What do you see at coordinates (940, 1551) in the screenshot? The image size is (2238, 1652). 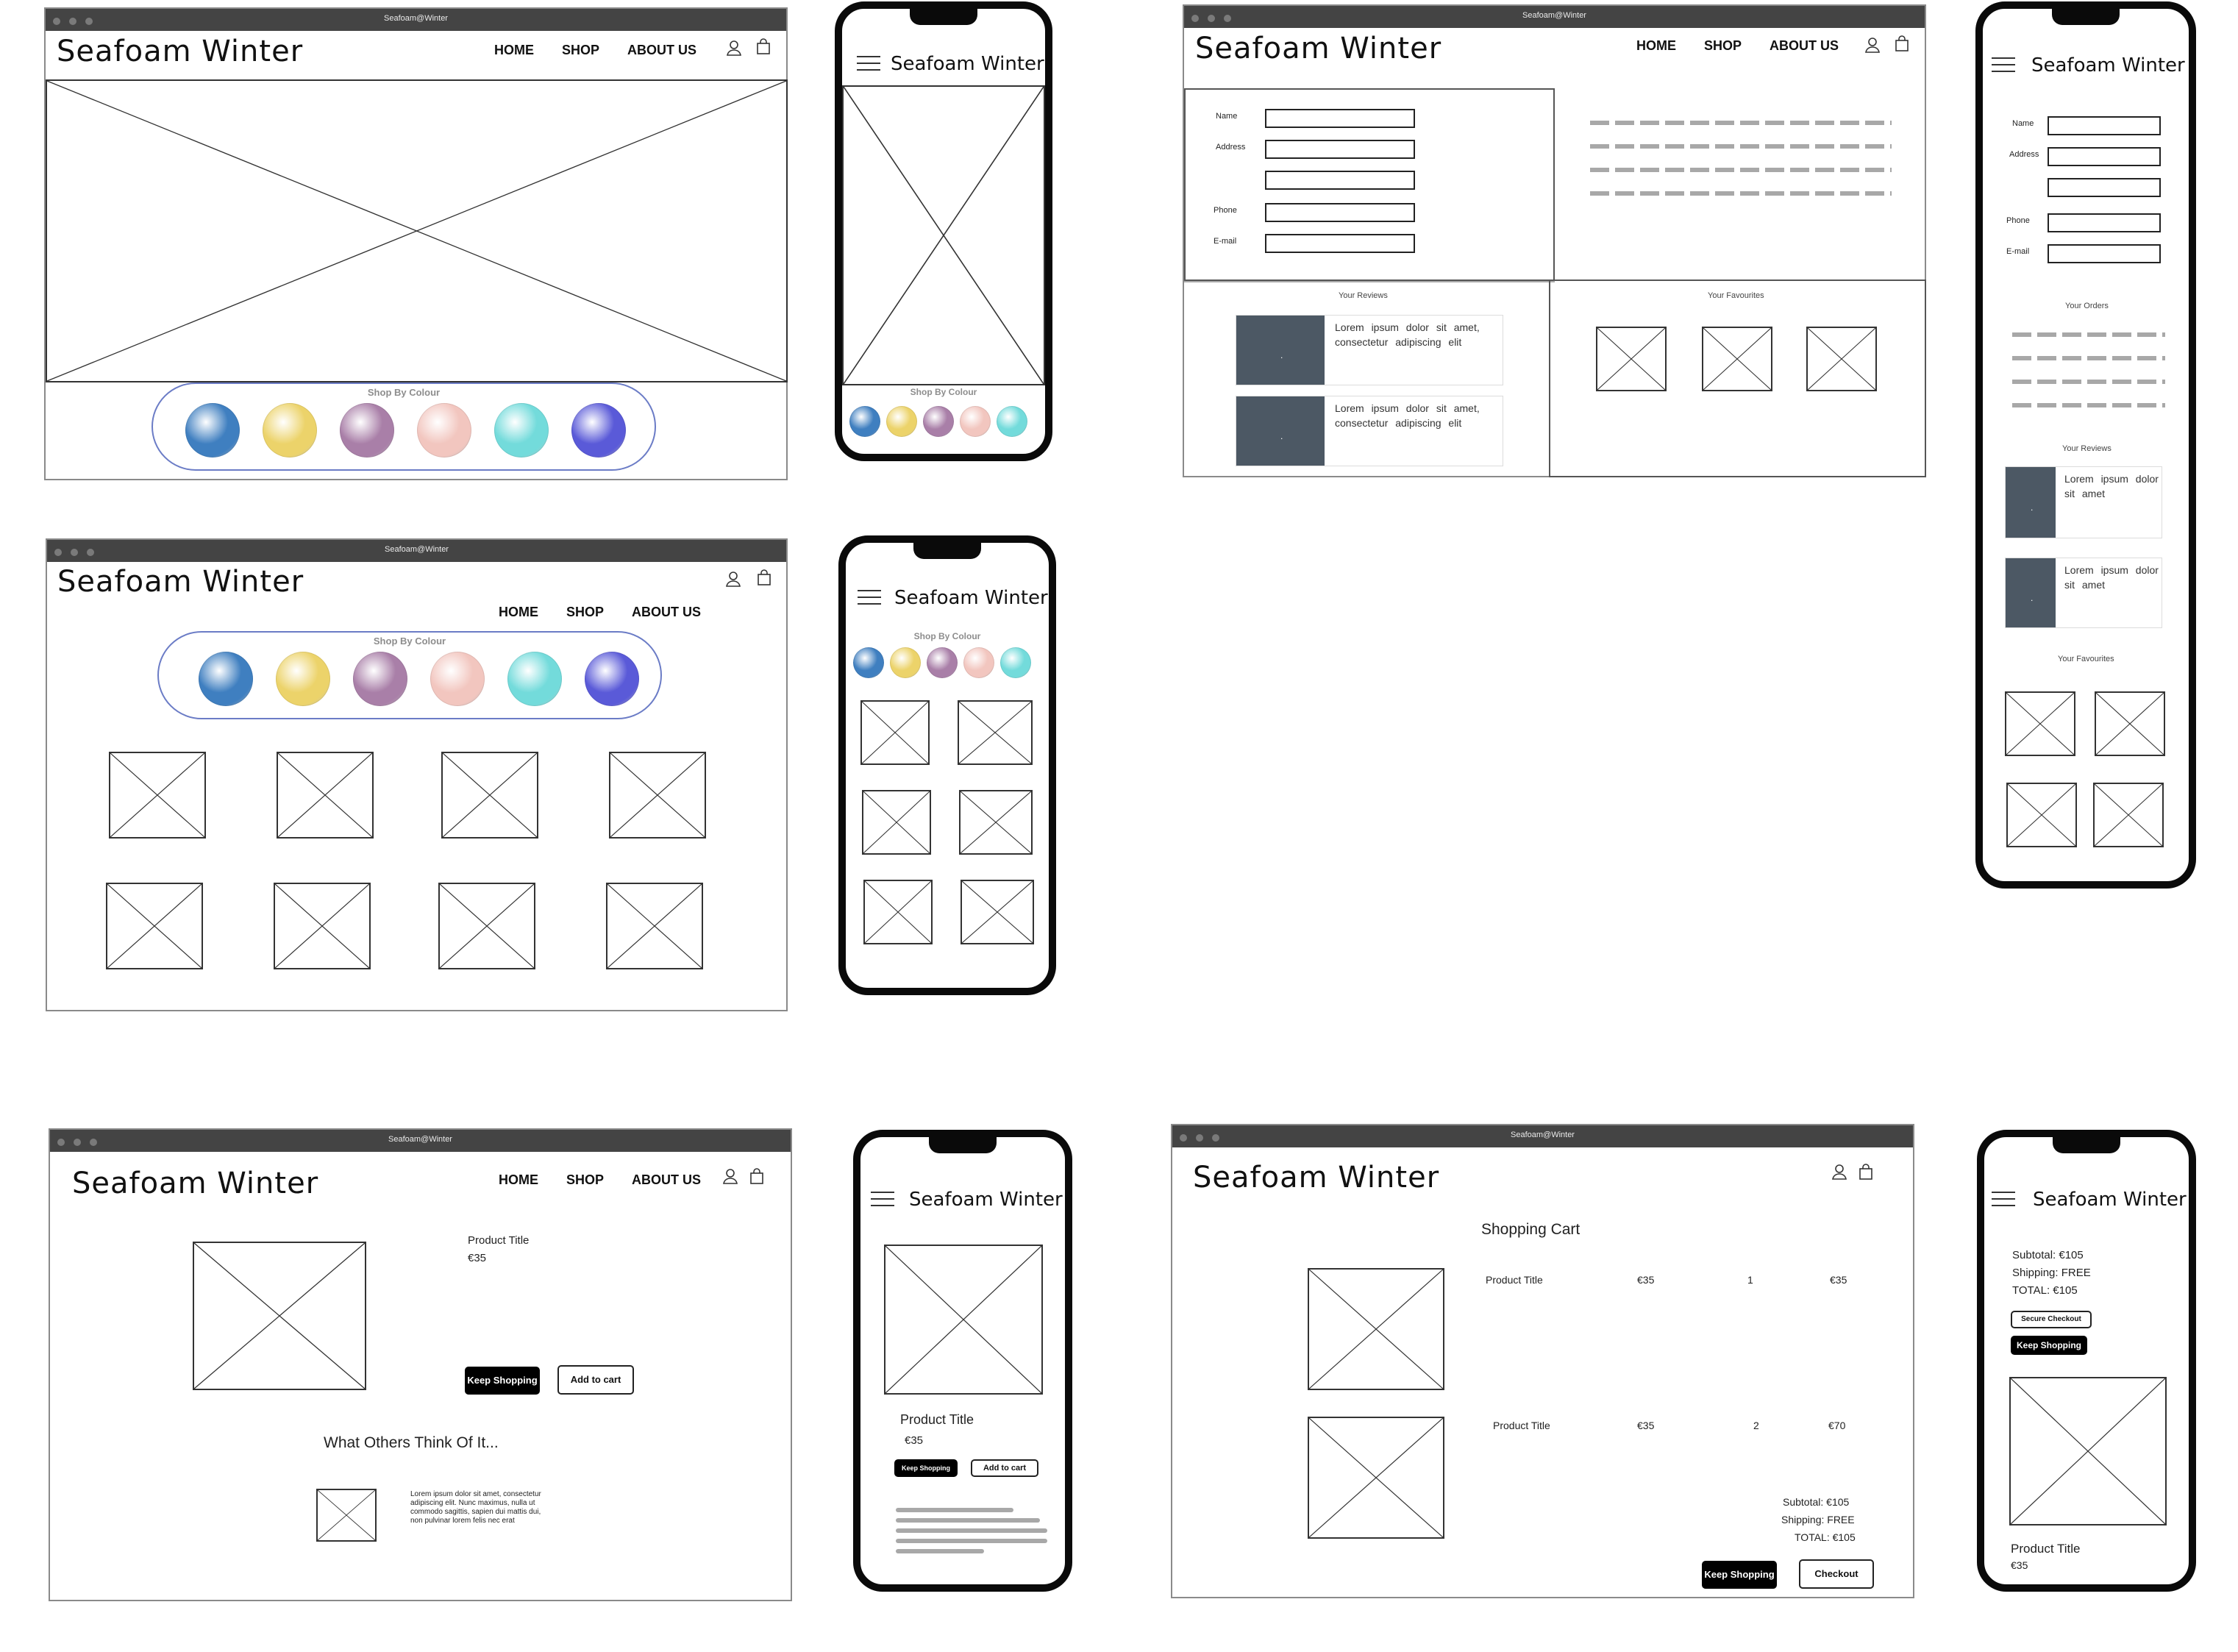 I see `text-placeholder-line` at bounding box center [940, 1551].